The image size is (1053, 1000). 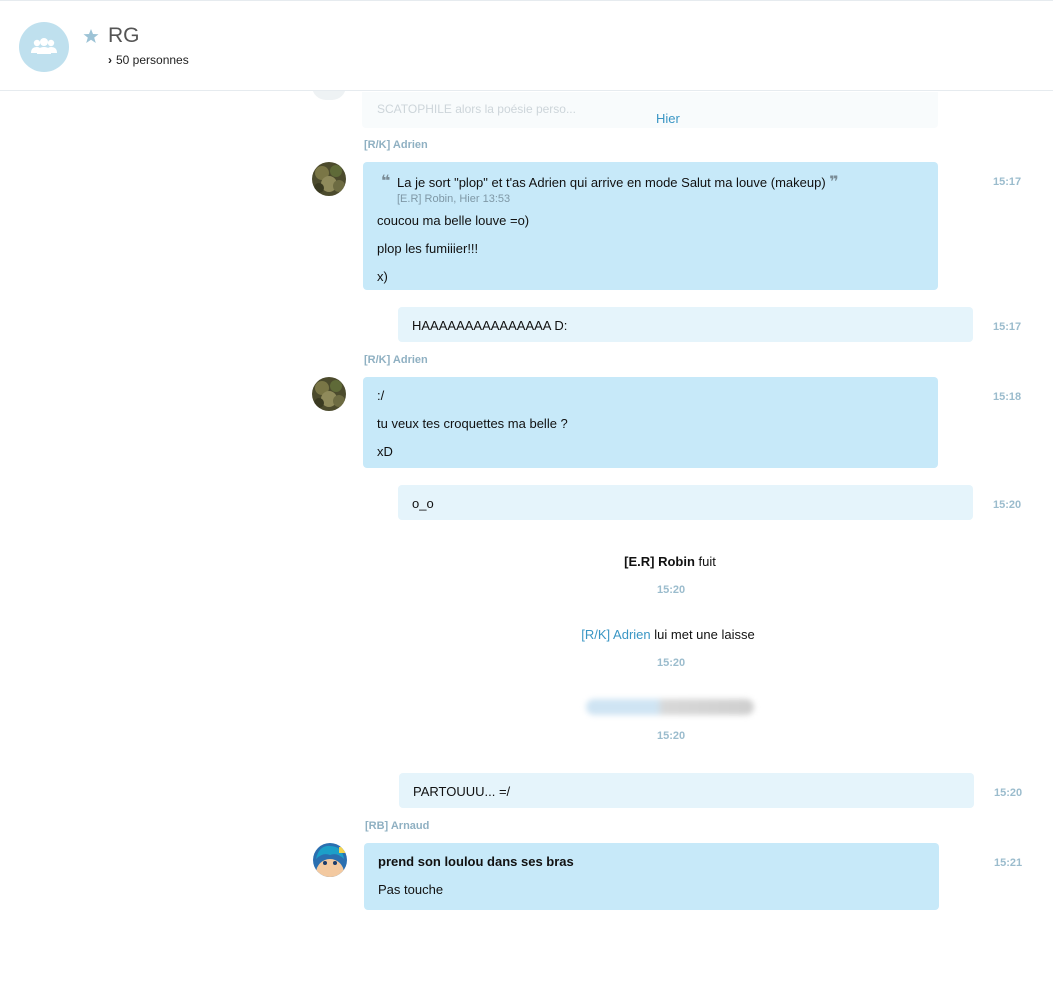 I want to click on system-event: [E.R] Robin fuit, so click(x=526, y=562).